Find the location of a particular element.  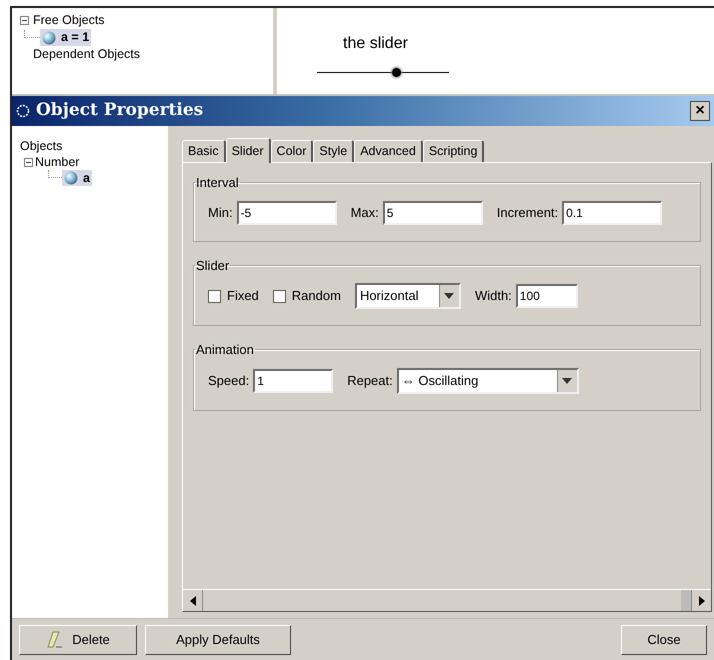

text-field: 0.1 is located at coordinates (612, 212).